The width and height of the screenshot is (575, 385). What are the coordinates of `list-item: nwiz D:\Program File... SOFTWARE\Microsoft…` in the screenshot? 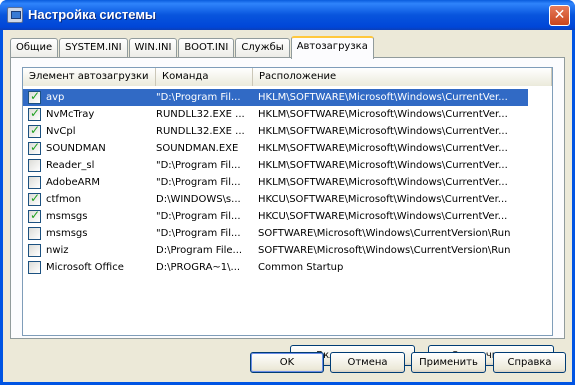 It's located at (275, 250).